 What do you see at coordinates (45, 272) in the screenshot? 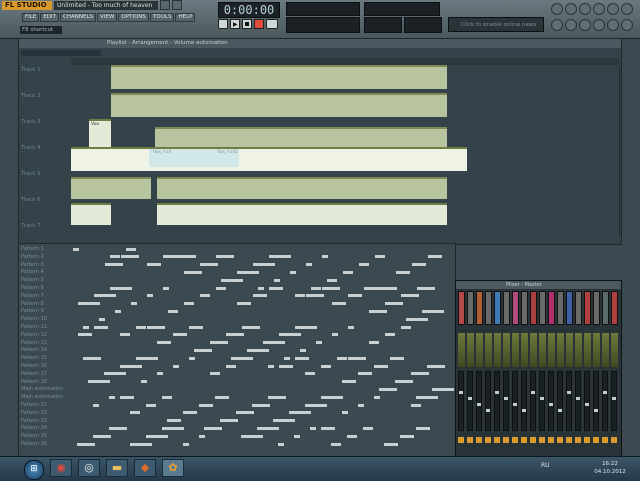
I see `pattern-label: Pattern 4` at bounding box center [45, 272].